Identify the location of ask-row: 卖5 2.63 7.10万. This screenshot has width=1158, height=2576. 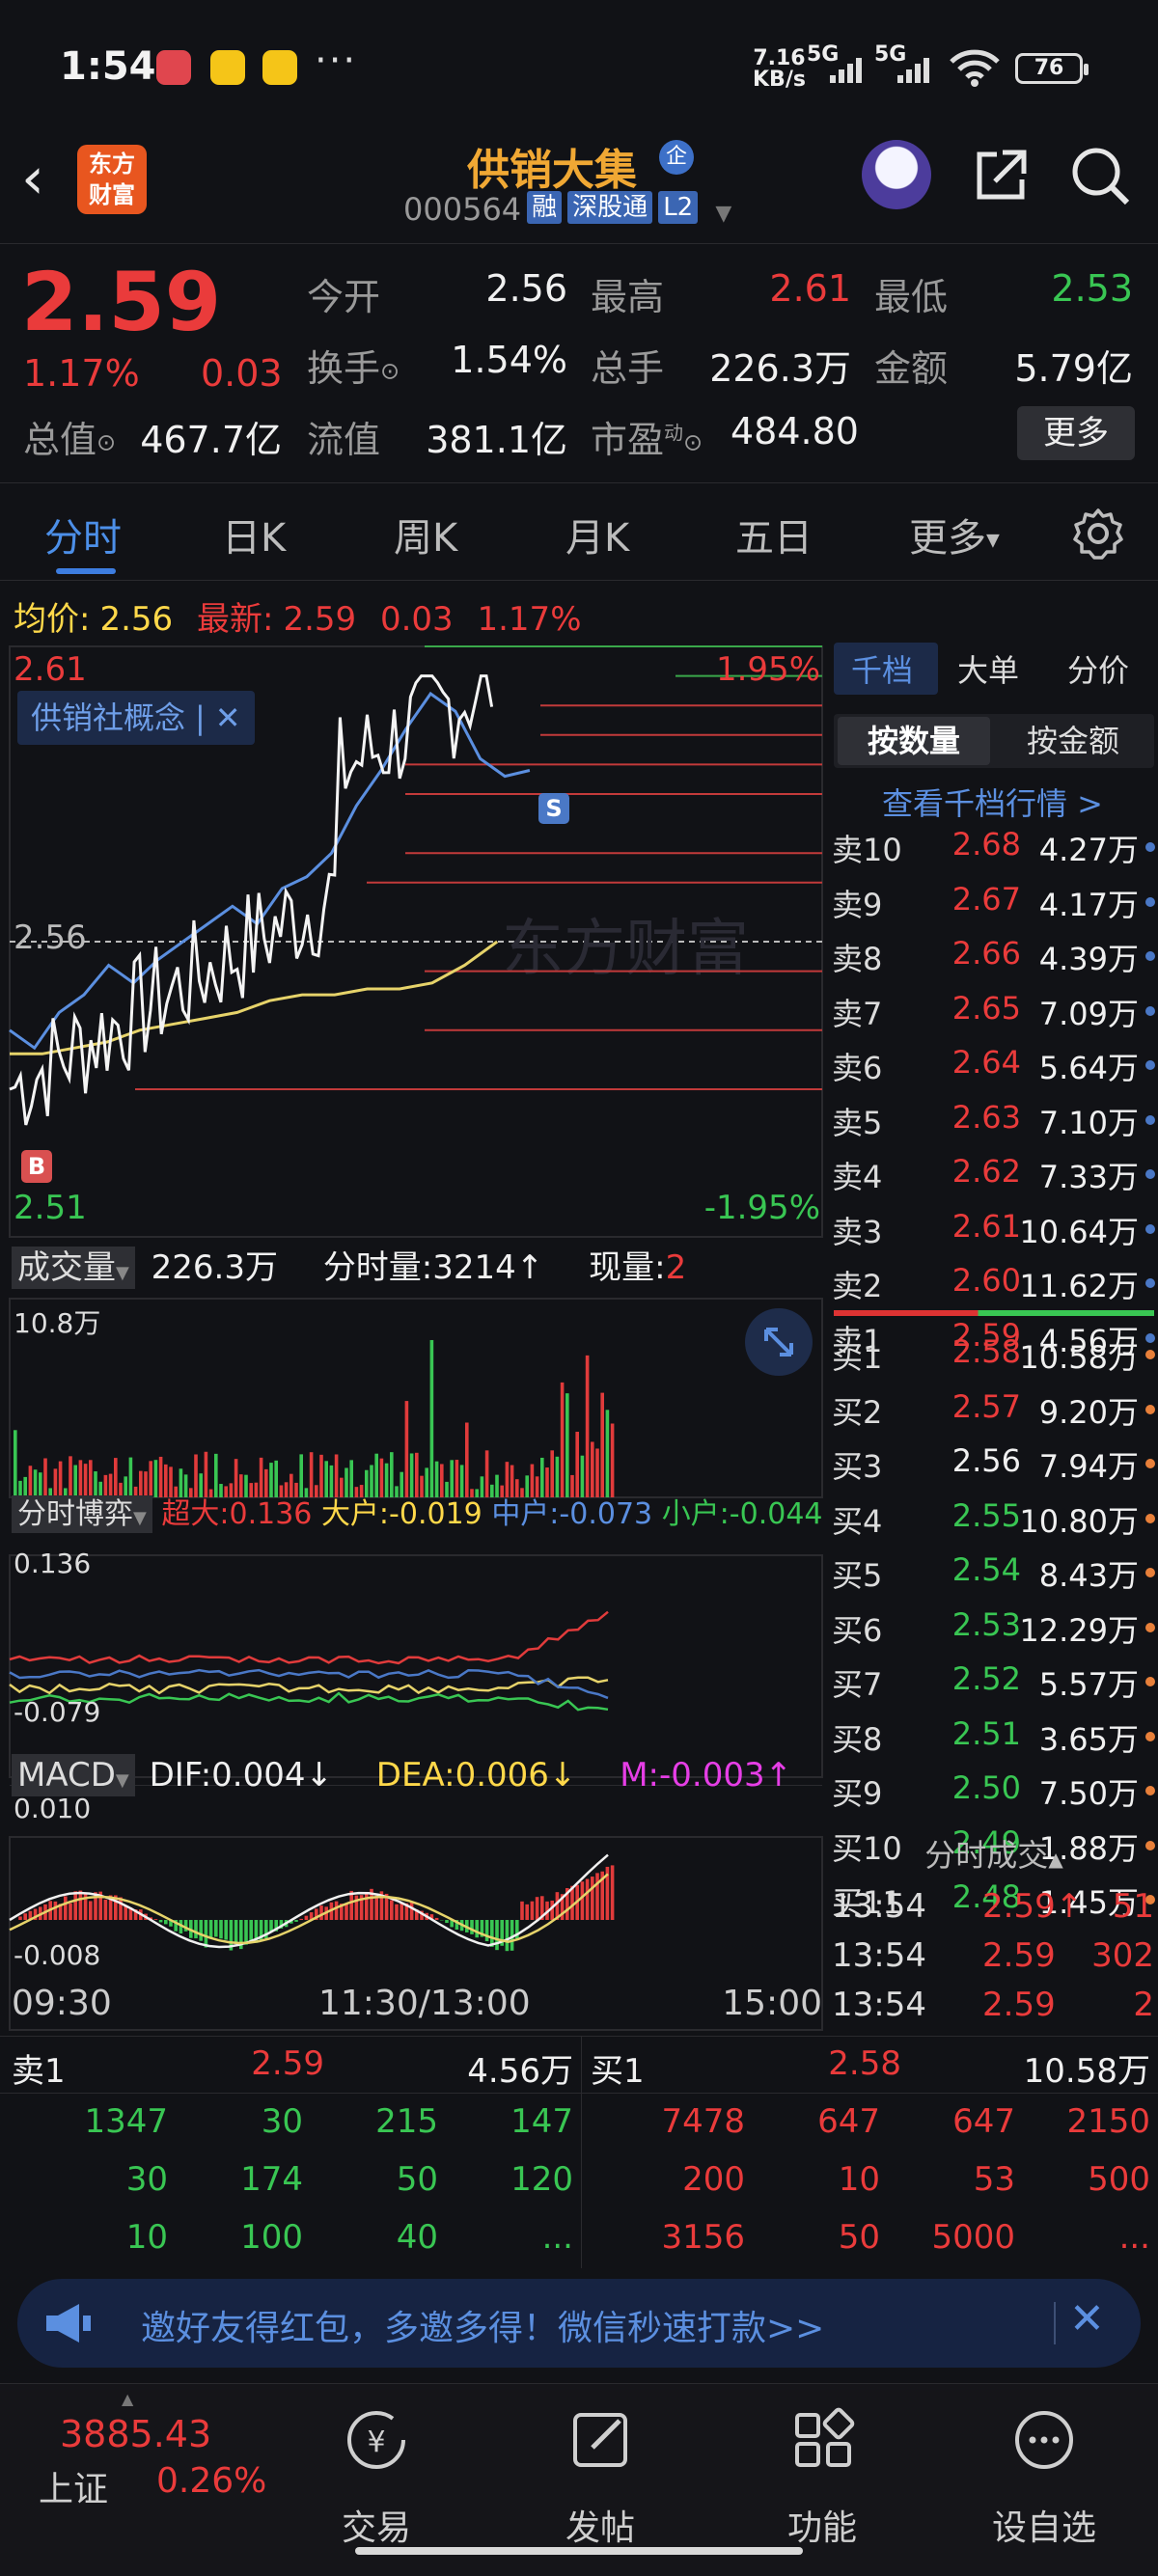
(994, 1122).